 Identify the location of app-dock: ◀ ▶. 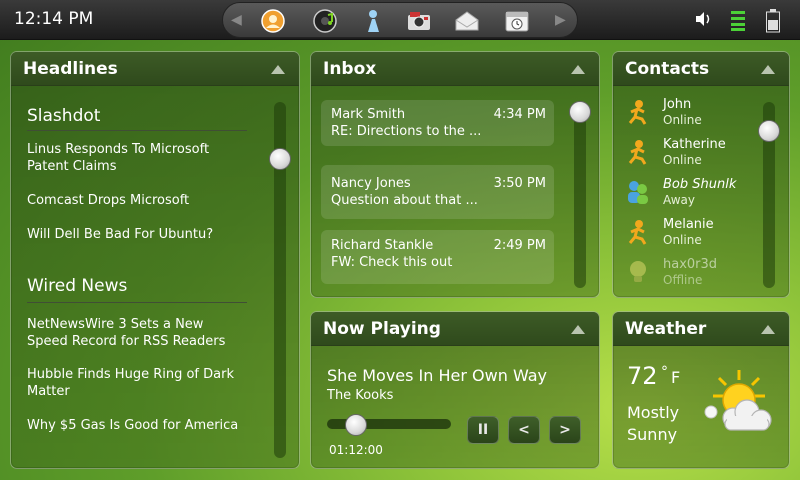
(400, 20).